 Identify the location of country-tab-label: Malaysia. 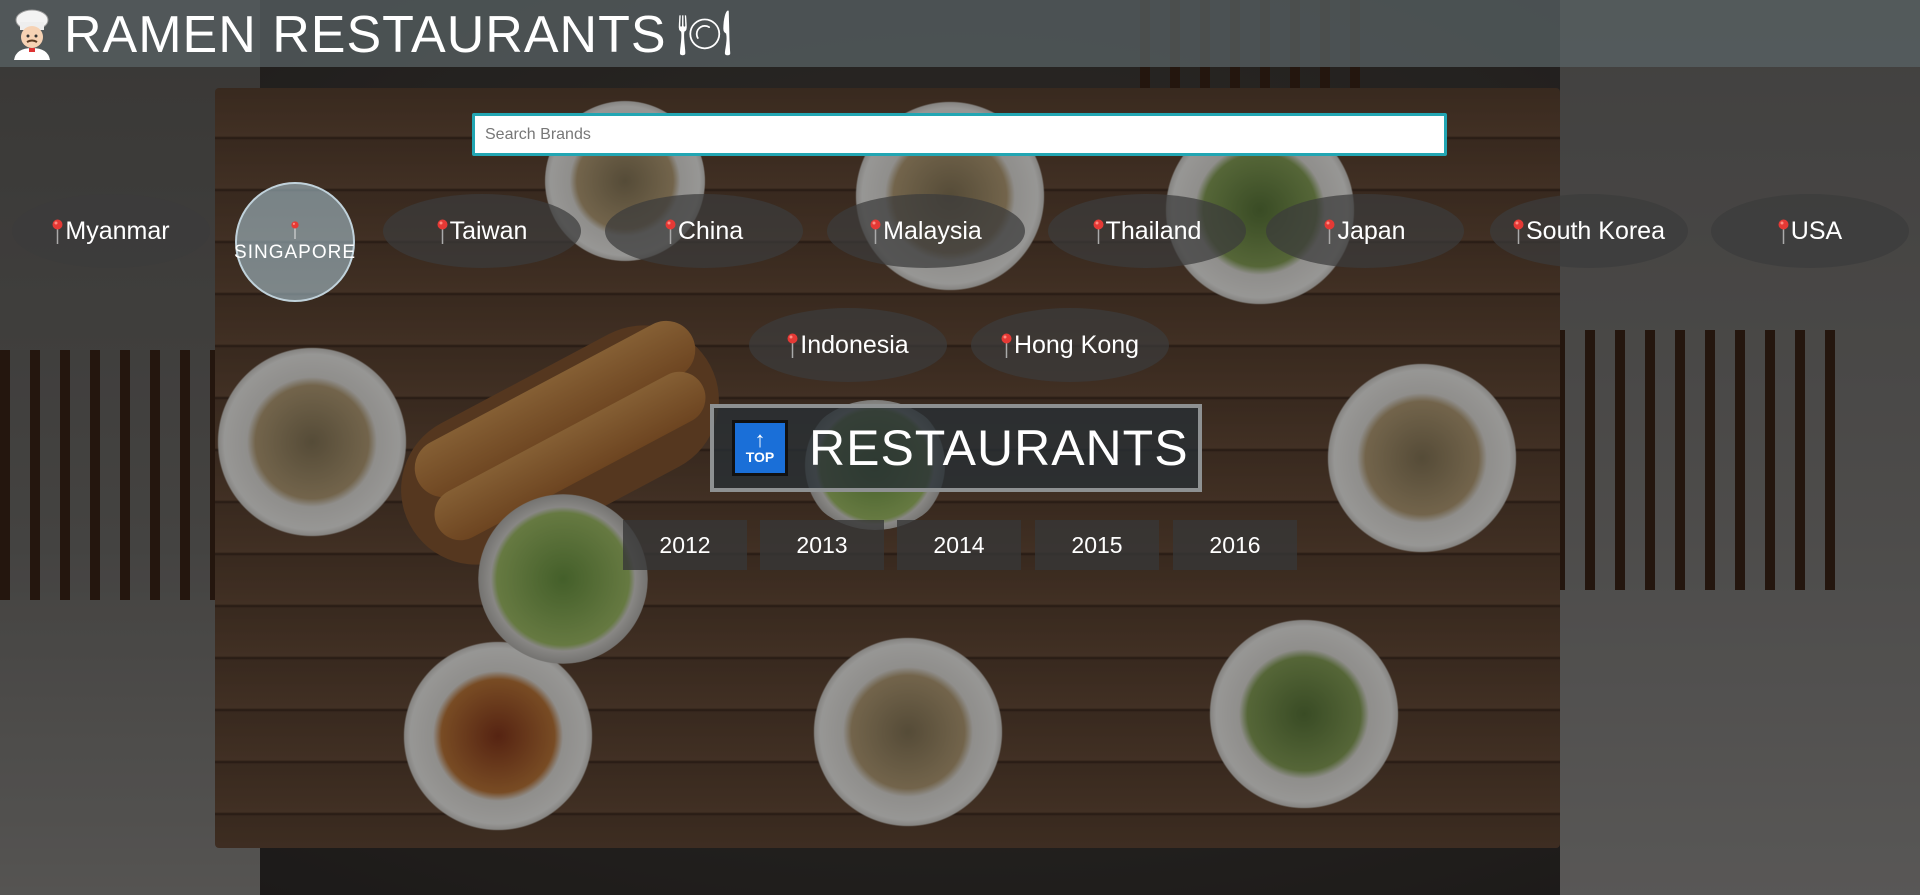
(932, 230).